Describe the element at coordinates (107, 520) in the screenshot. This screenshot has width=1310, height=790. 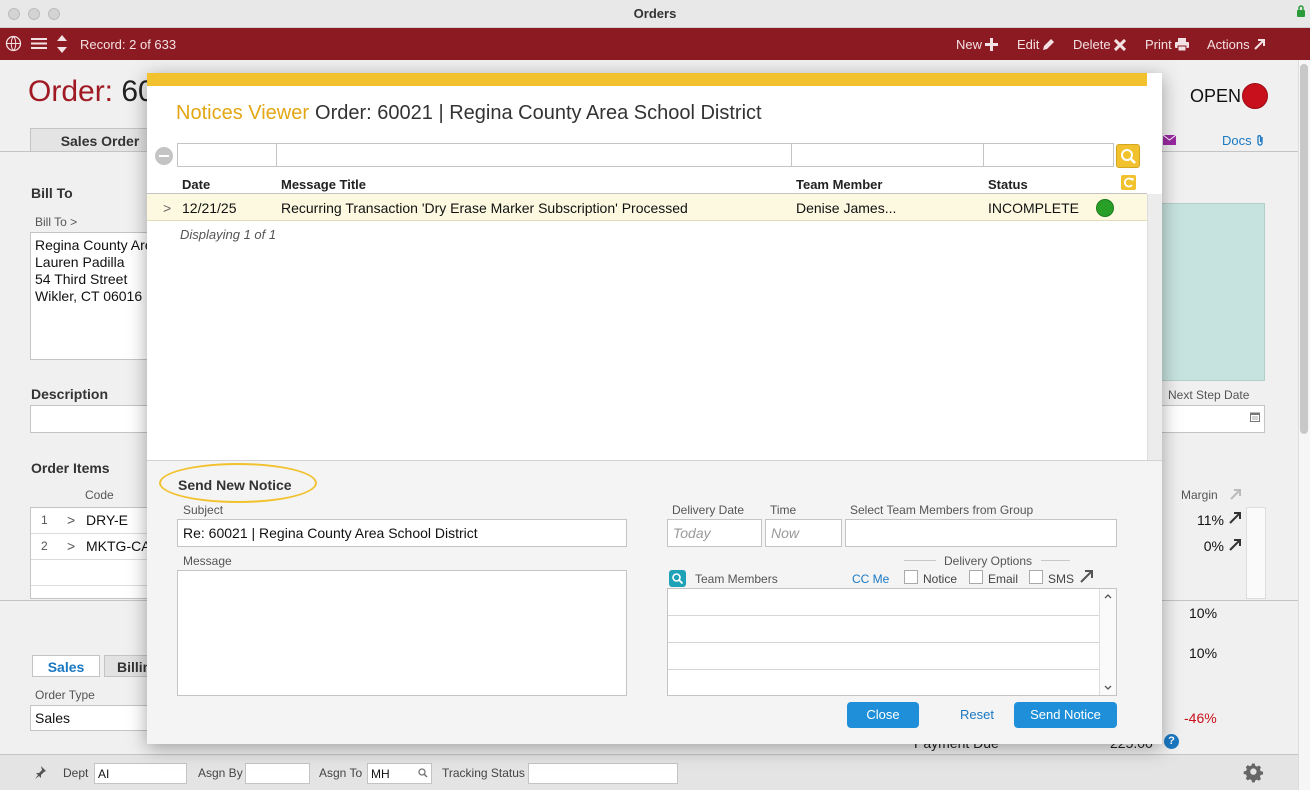
I see `item-code: DRY-E` at that location.